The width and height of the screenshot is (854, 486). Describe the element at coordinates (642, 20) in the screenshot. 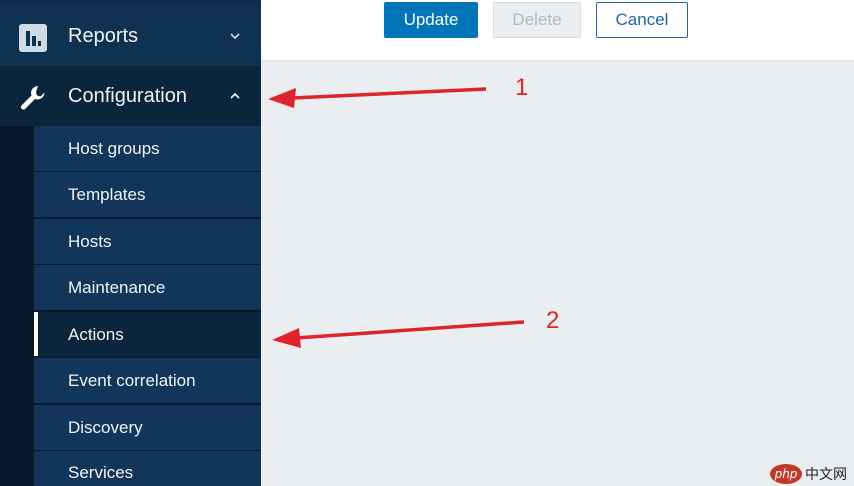

I see `cancel-button: Cancel` at that location.